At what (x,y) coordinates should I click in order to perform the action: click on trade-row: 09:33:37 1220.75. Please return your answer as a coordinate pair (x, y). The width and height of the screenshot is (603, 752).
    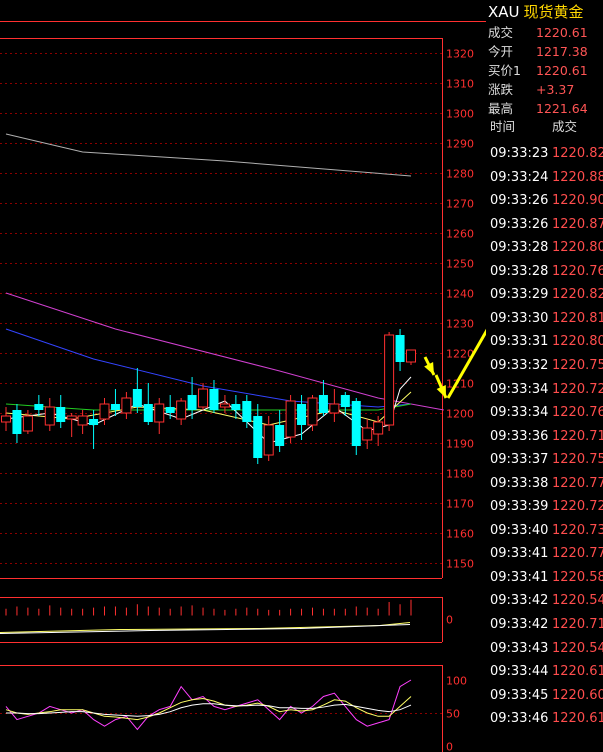
    Looking at the image, I should click on (546, 459).